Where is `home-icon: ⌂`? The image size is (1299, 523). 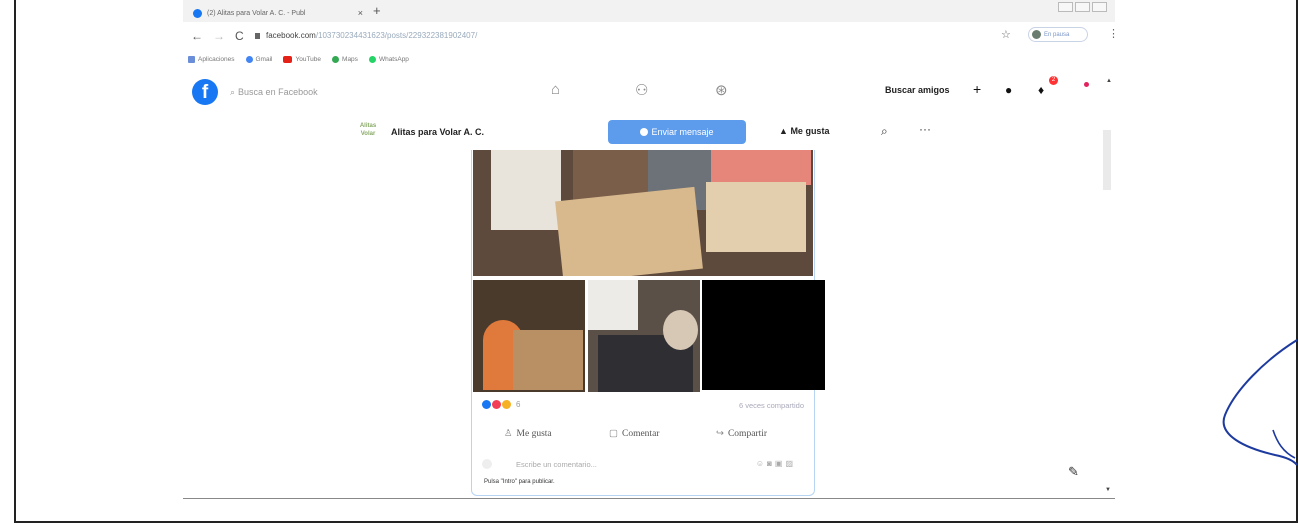
home-icon: ⌂ is located at coordinates (555, 89).